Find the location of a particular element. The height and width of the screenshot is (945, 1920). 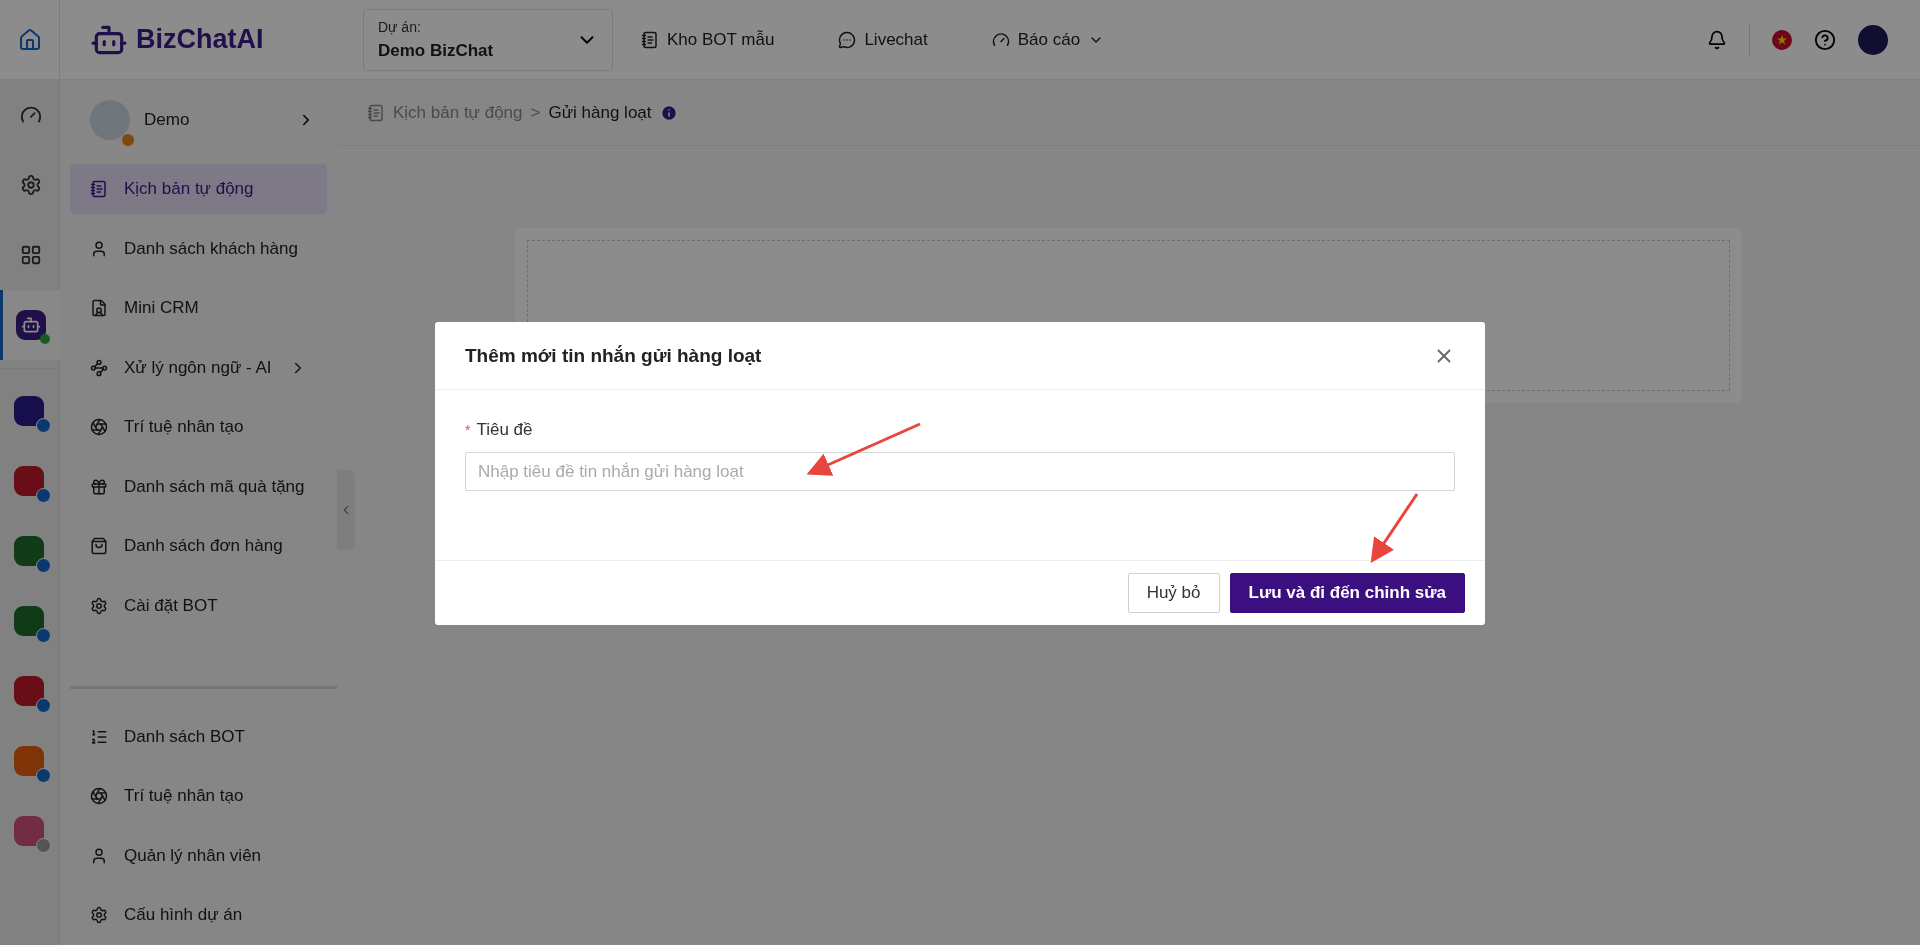

sidebar-item: Cài đặt BOT is located at coordinates (198, 606).